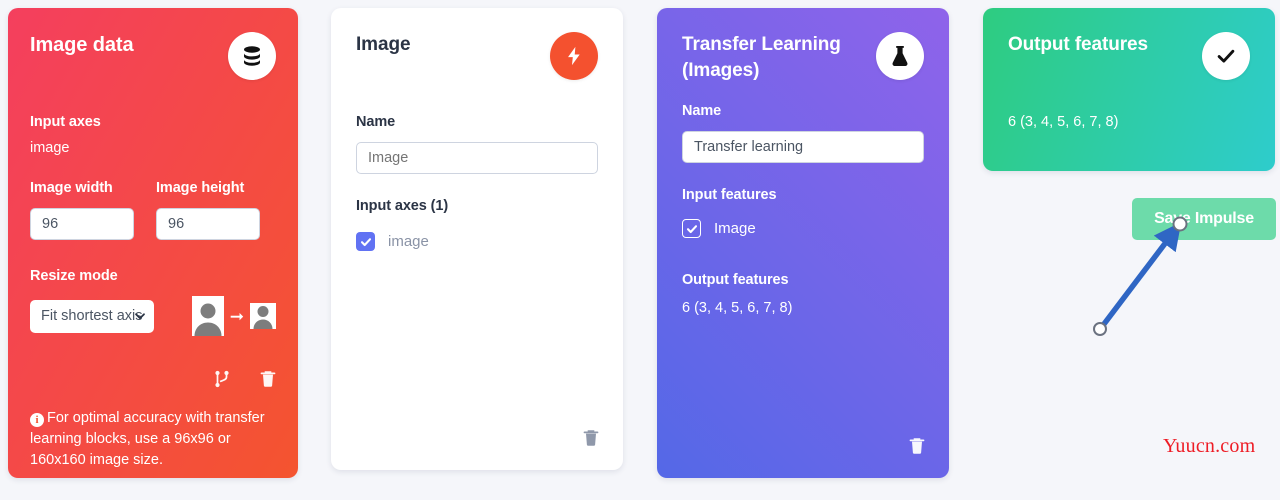 This screenshot has width=1280, height=500. Describe the element at coordinates (153, 56) in the screenshot. I see `card-header: Image data` at that location.